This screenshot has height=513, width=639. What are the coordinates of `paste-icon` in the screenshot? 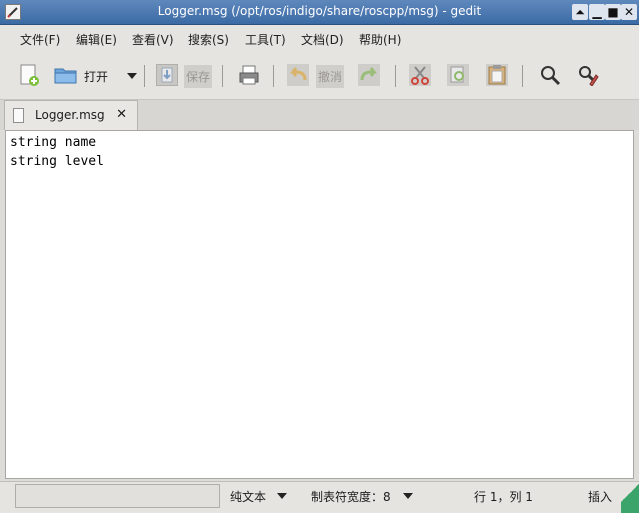 It's located at (497, 75).